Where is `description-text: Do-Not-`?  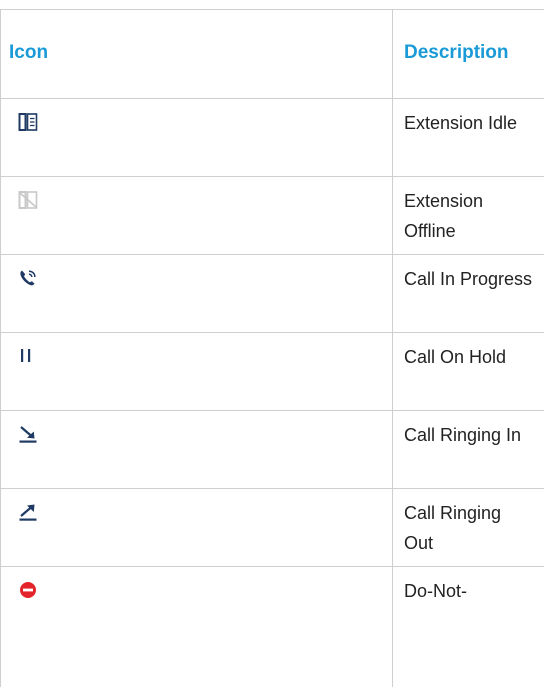 description-text: Do-Not- is located at coordinates (436, 591).